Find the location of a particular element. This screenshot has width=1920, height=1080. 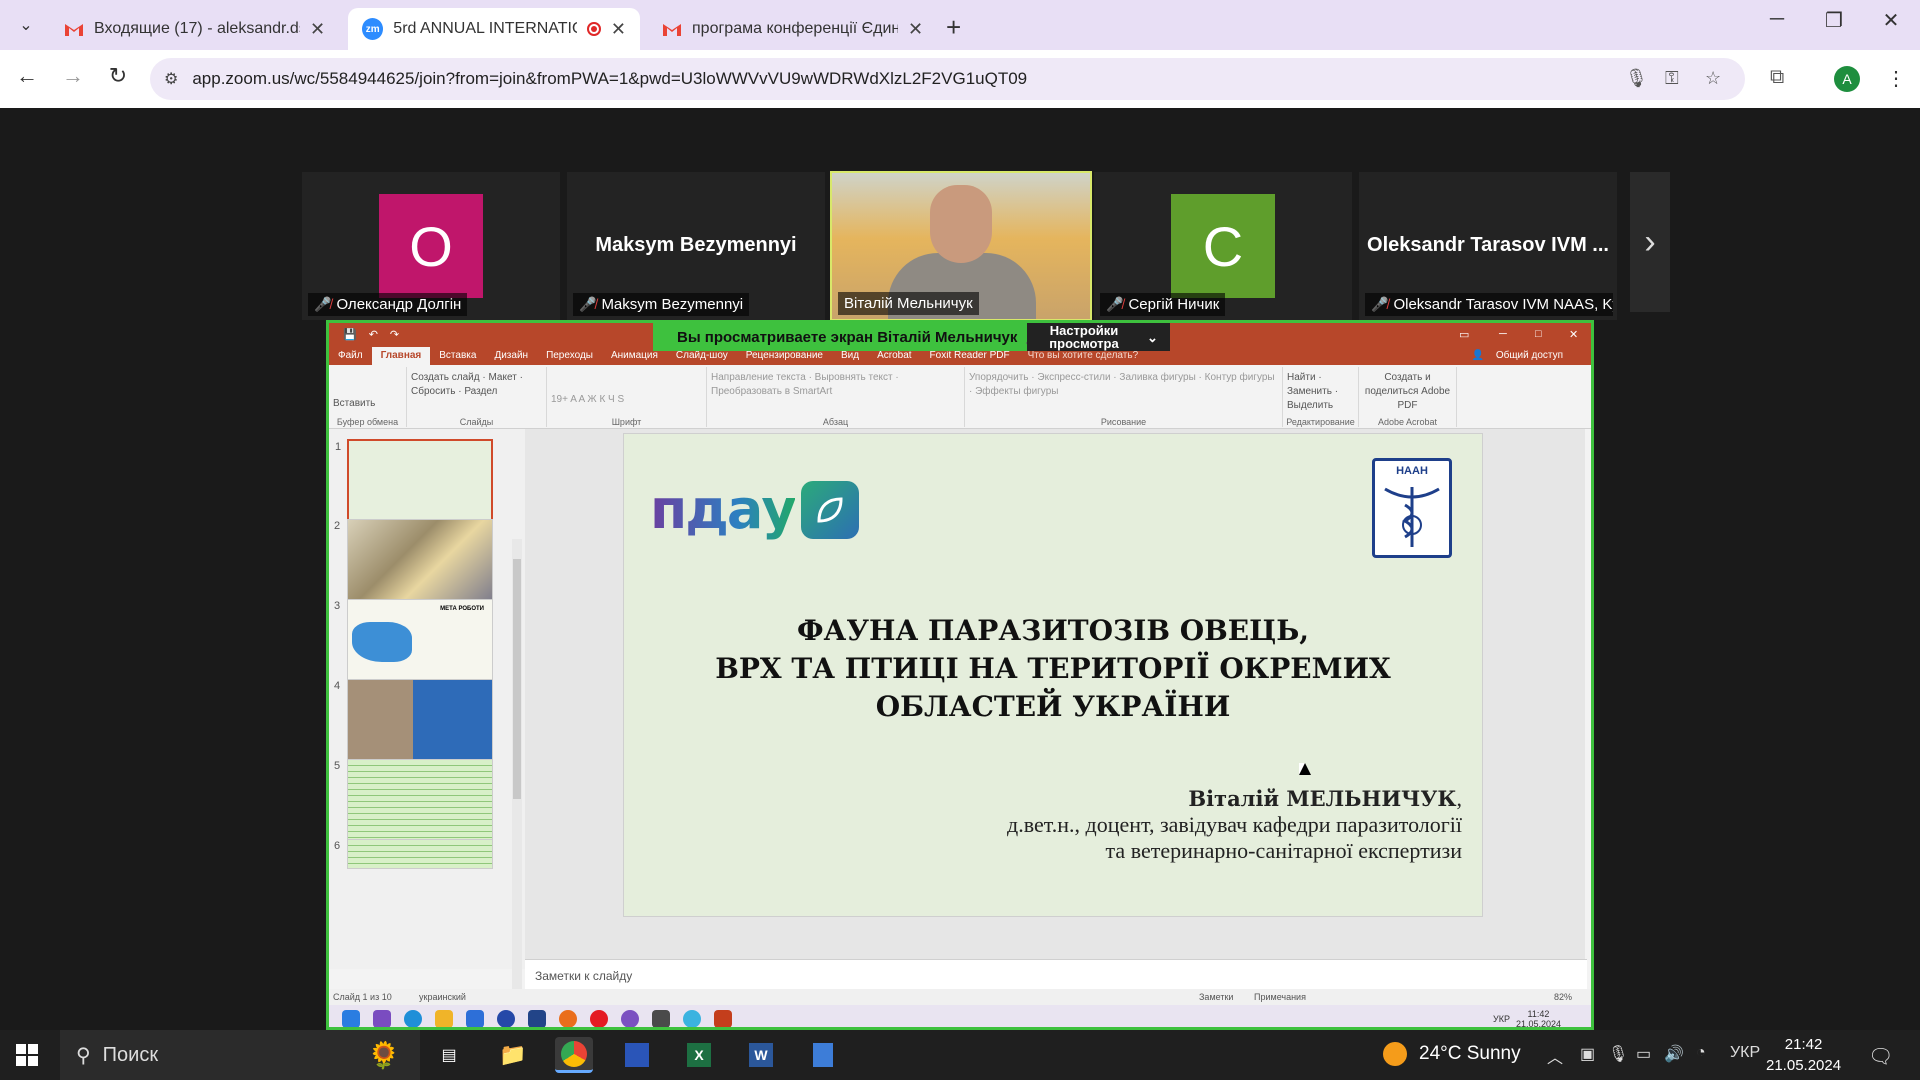

back-icon: ← is located at coordinates (27, 76).